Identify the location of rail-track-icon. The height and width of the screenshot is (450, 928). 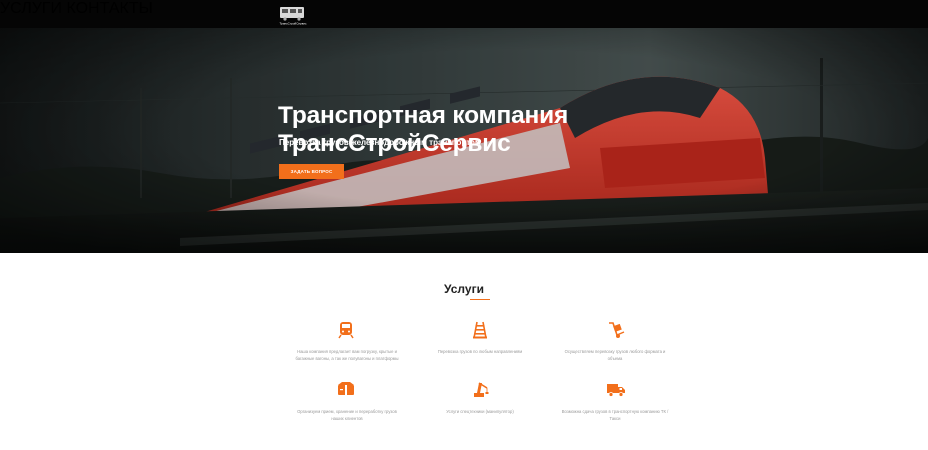
(480, 330).